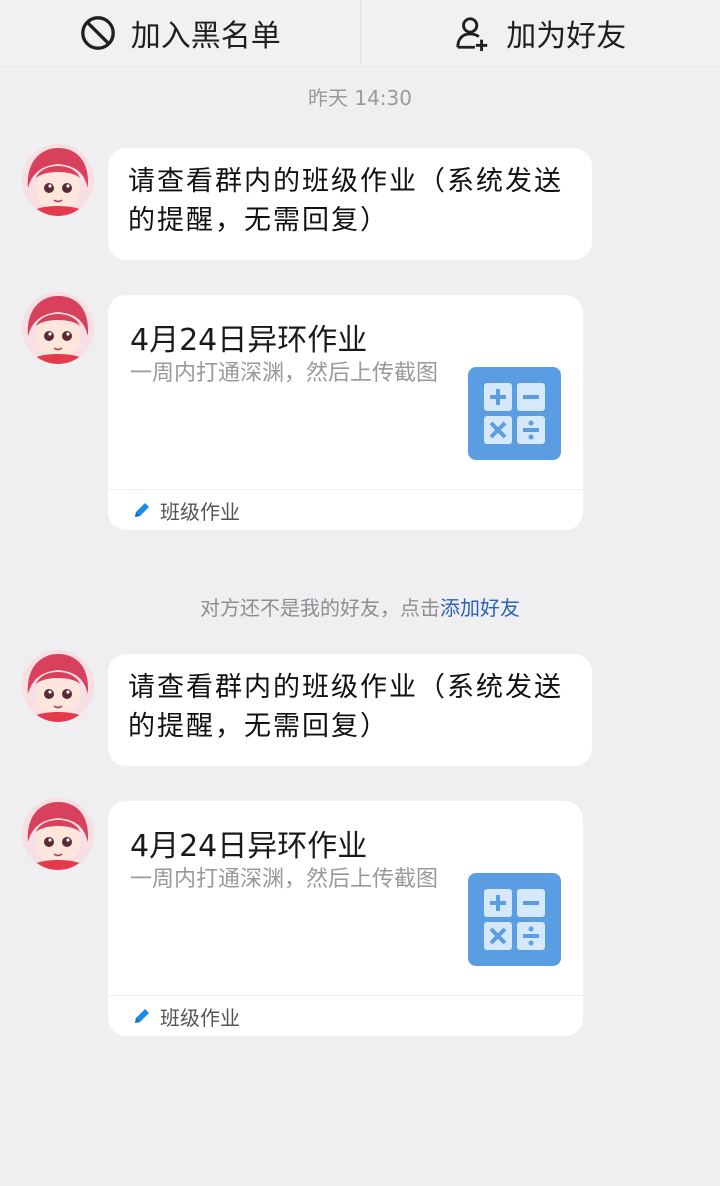  I want to click on friend-notice-text: 对方还不是我的好友，点击, so click(320, 608).